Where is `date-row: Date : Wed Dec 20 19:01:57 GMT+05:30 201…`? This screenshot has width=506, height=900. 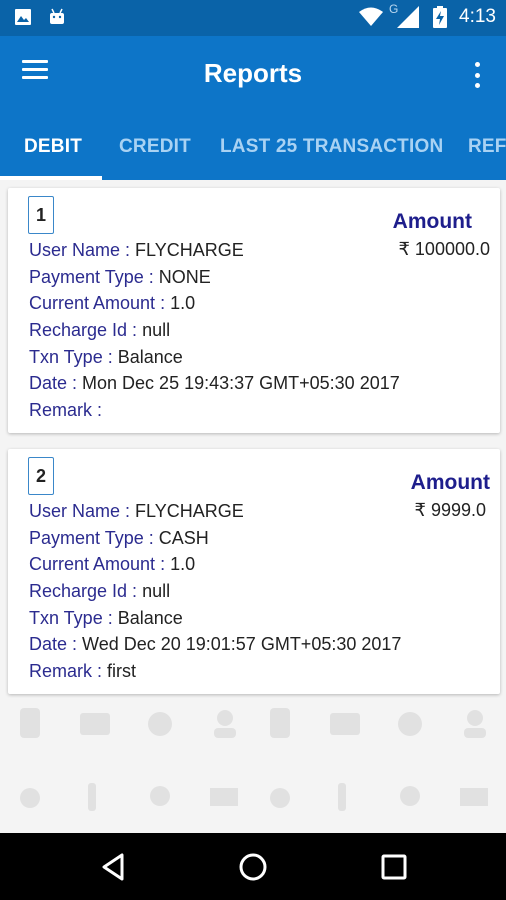 date-row: Date : Wed Dec 20 19:01:57 GMT+05:30 201… is located at coordinates (215, 644).